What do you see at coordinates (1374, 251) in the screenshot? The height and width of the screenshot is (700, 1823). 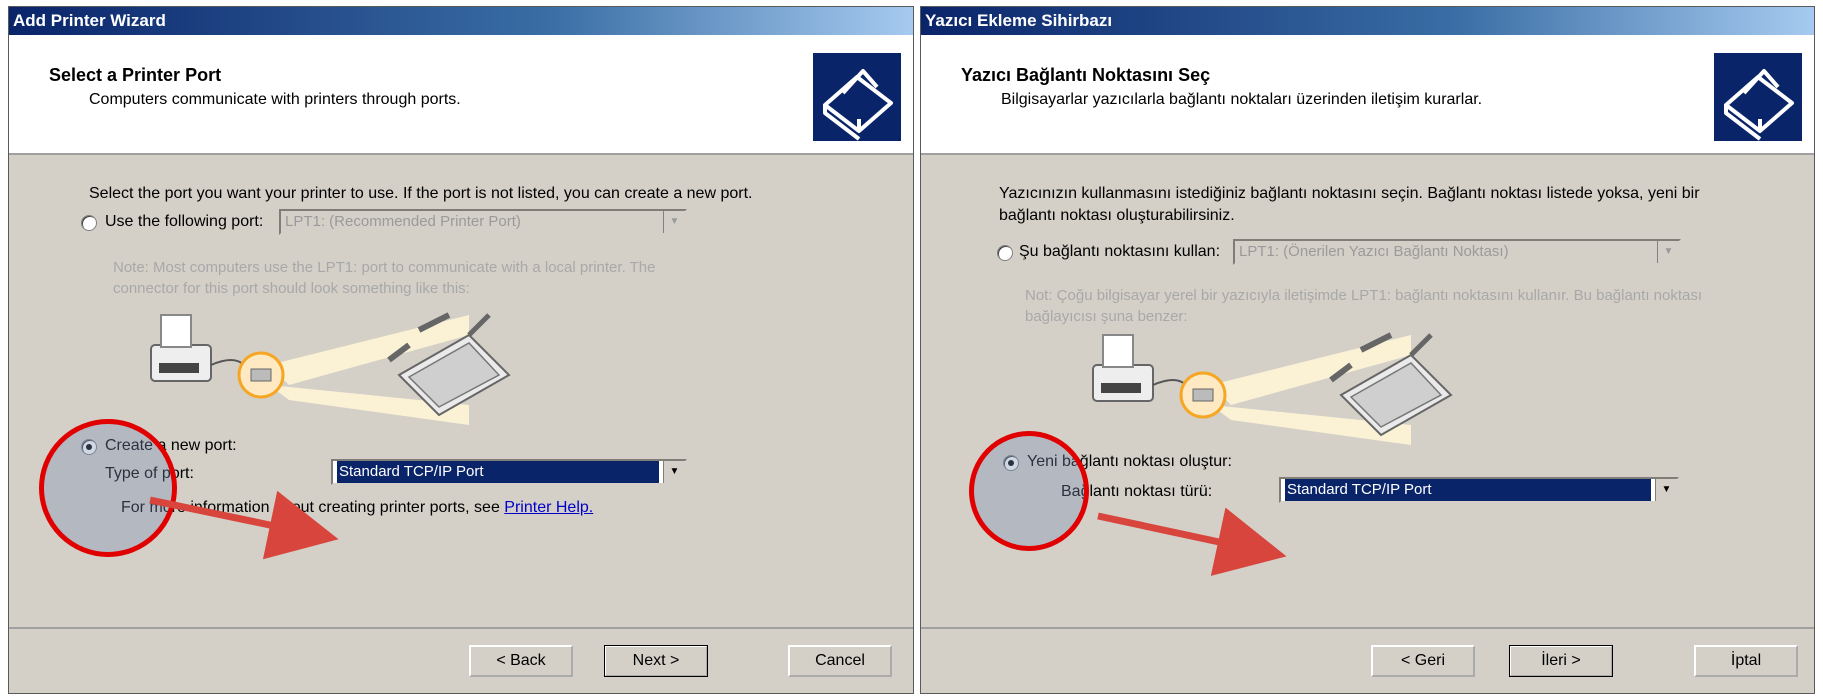 I see `port-select-value: LPT1: (Önerilen Yazıcı Bağlantı Noktası)` at bounding box center [1374, 251].